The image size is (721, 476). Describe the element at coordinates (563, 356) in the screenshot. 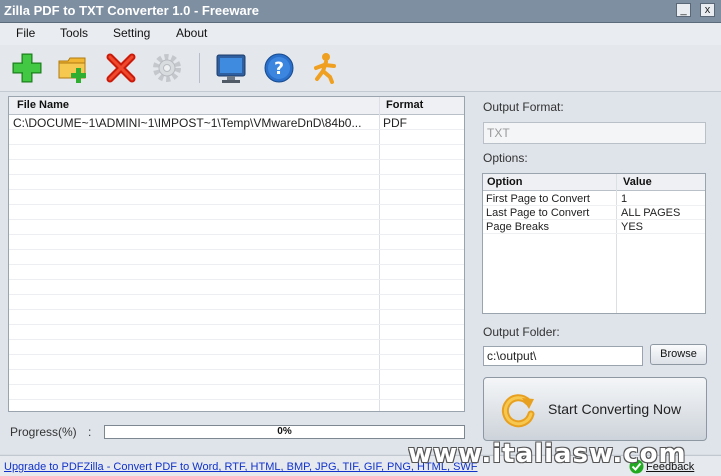

I see `output-folder-input: c:\output\` at that location.